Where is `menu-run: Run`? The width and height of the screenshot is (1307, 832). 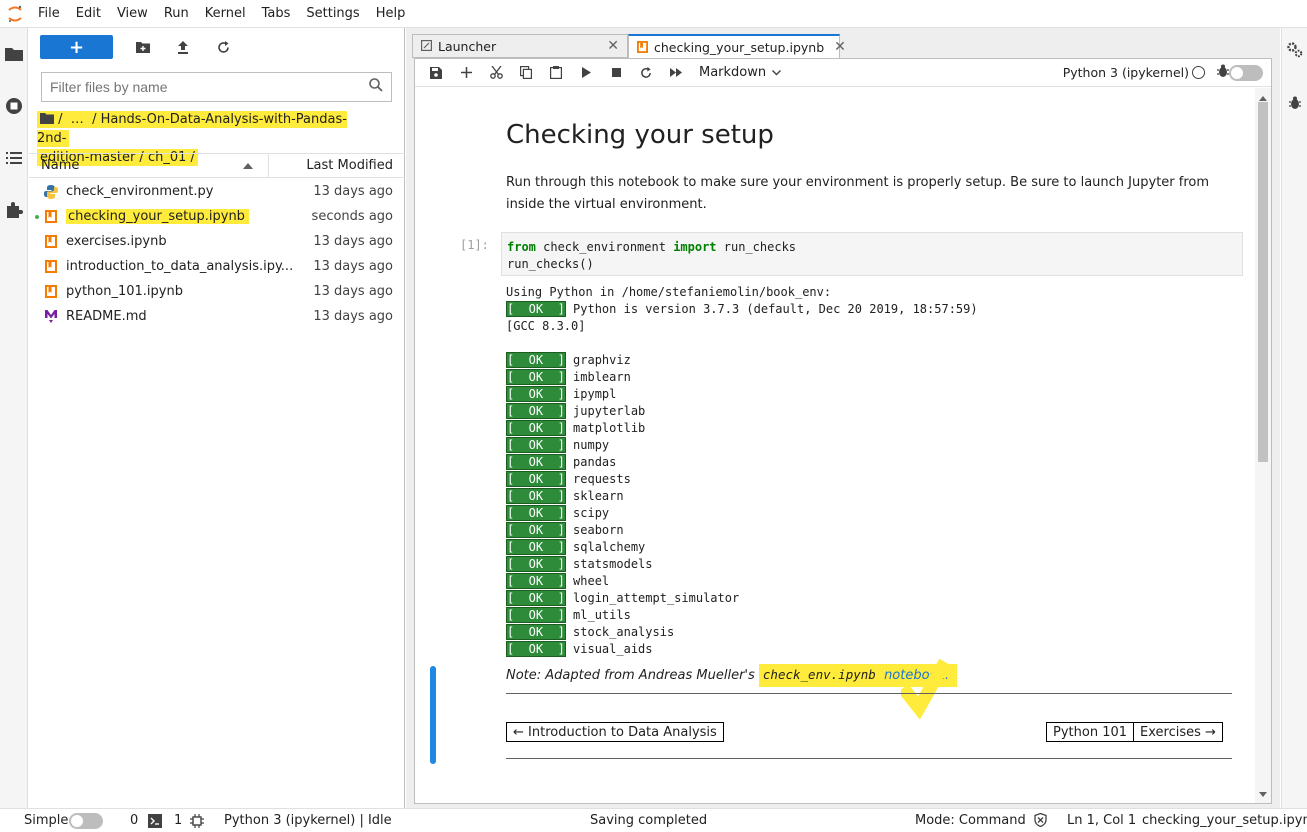 menu-run: Run is located at coordinates (176, 13).